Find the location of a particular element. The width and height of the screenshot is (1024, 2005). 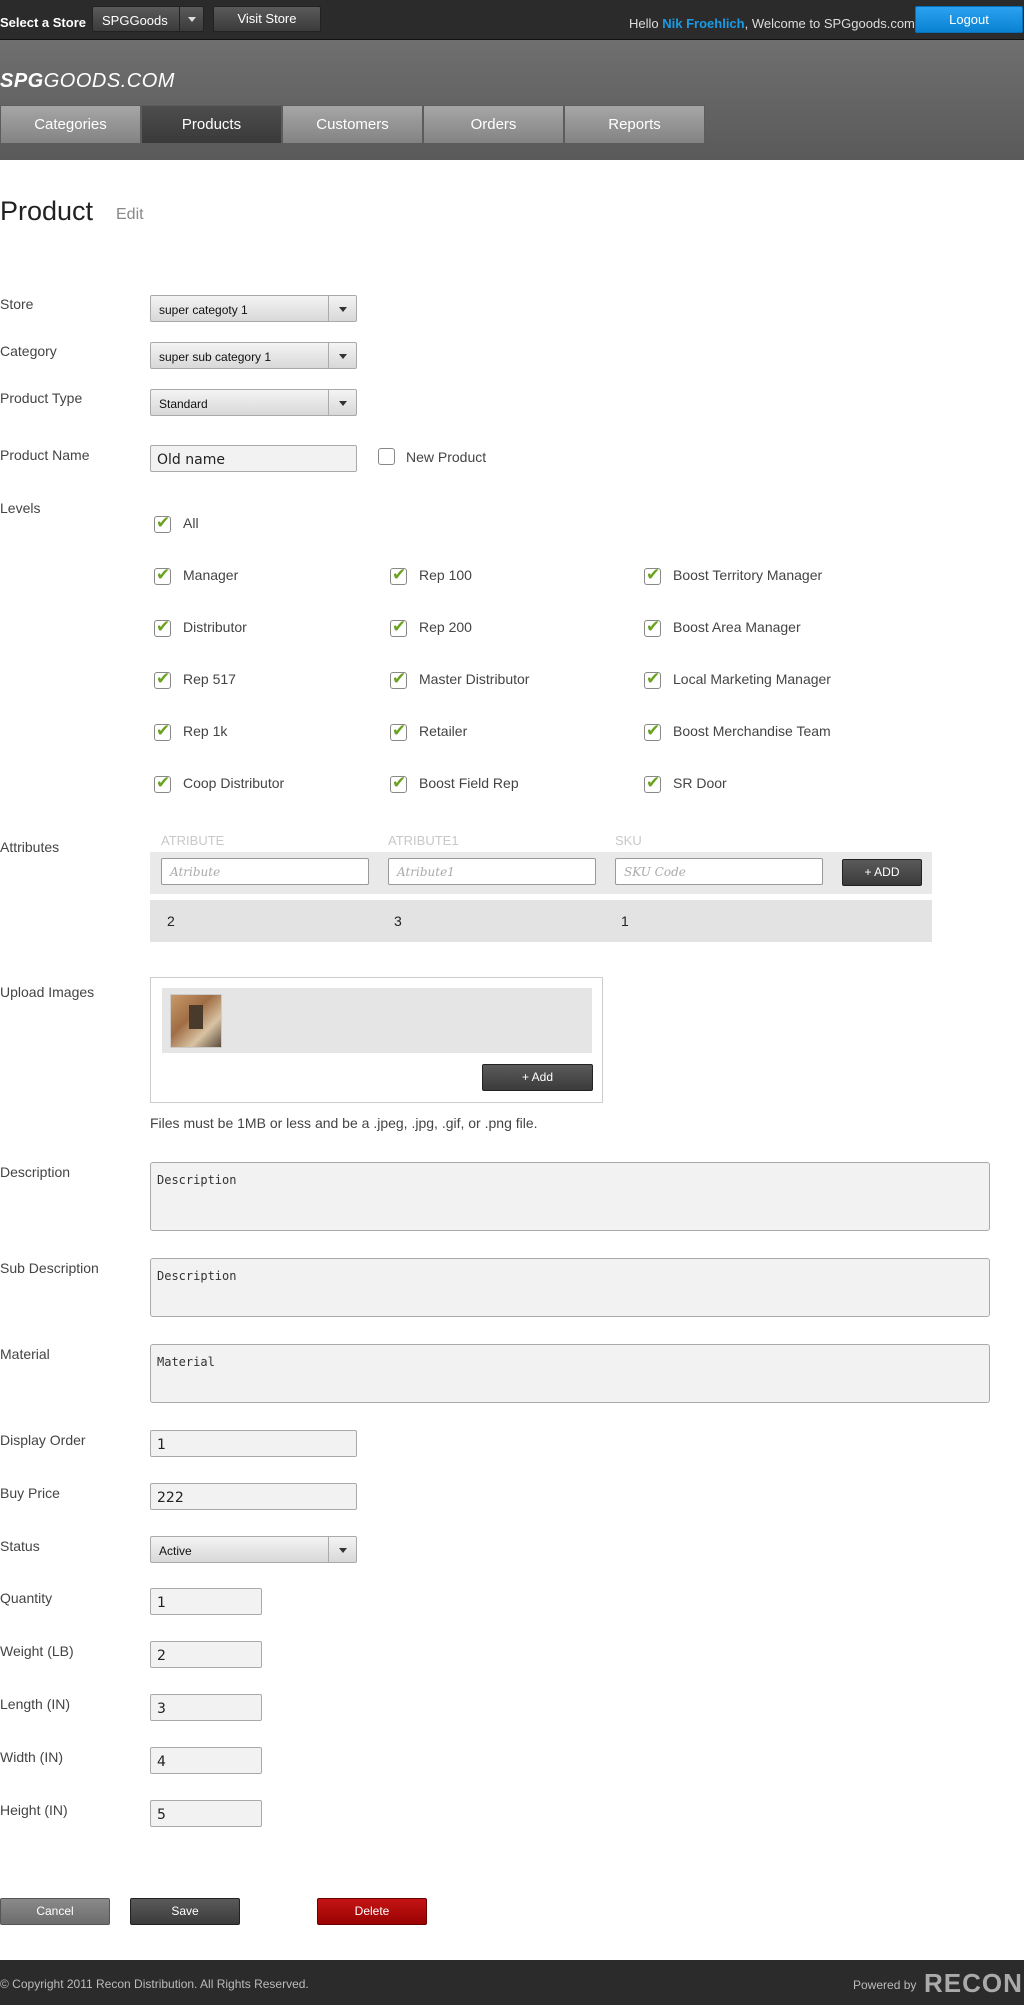

buy-price-label: Buy Price is located at coordinates (30, 1493).